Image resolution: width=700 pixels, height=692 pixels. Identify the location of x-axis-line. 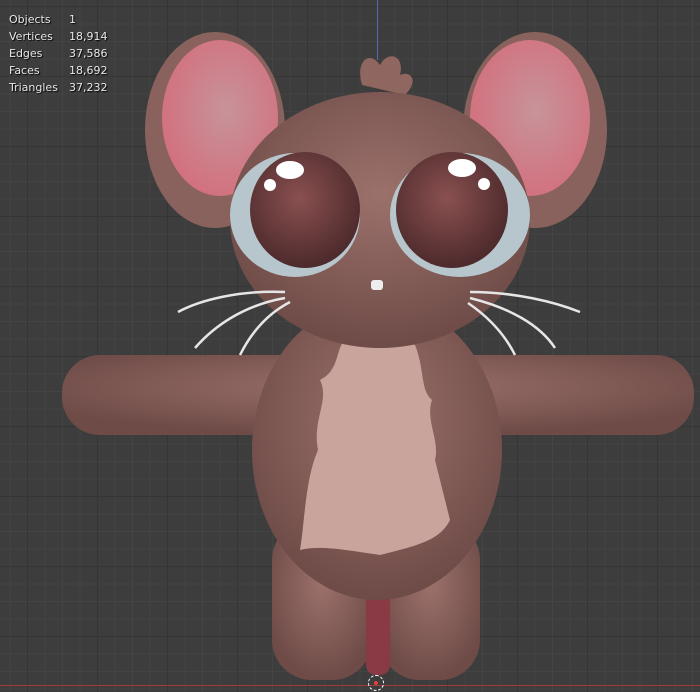
(350, 685).